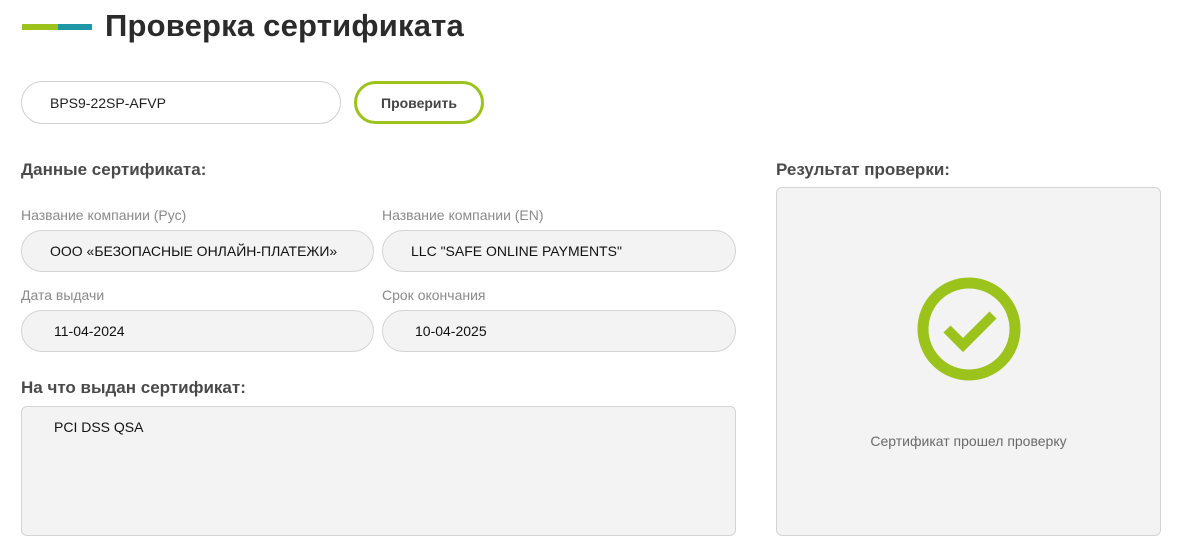  What do you see at coordinates (40, 27) in the screenshot?
I see `title-accent-green` at bounding box center [40, 27].